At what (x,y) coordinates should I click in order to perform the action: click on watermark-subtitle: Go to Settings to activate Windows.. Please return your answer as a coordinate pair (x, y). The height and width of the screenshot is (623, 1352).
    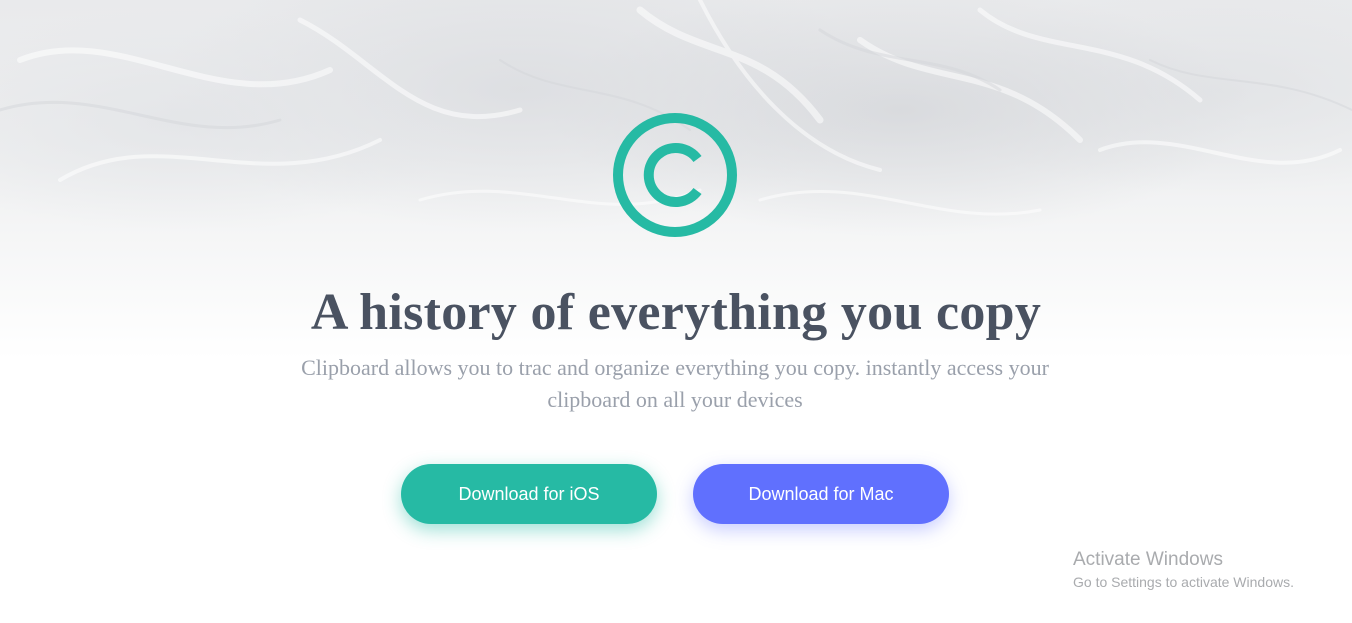
    Looking at the image, I should click on (1183, 582).